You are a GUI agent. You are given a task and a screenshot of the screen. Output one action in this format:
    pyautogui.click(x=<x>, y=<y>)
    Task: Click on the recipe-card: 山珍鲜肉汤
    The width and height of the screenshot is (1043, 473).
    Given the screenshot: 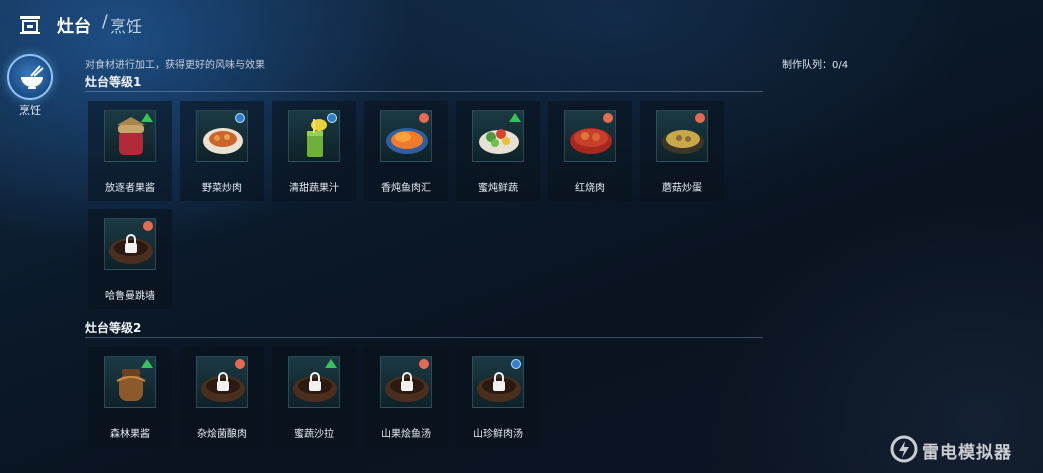 What is the action you would take?
    pyautogui.click(x=498, y=397)
    